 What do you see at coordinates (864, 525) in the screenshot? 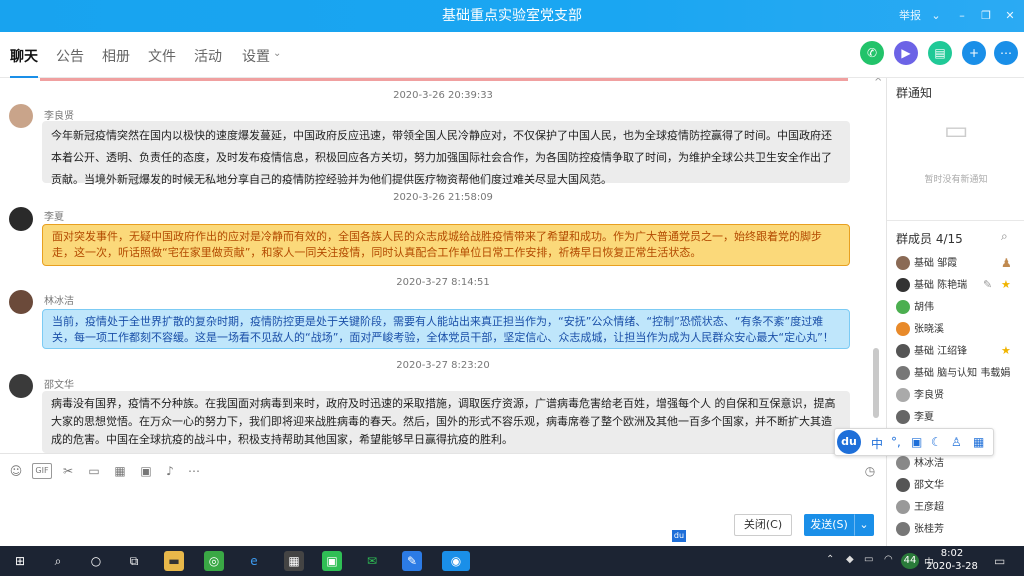
I see `send-options-chevron-icon: ⌄` at bounding box center [864, 525].